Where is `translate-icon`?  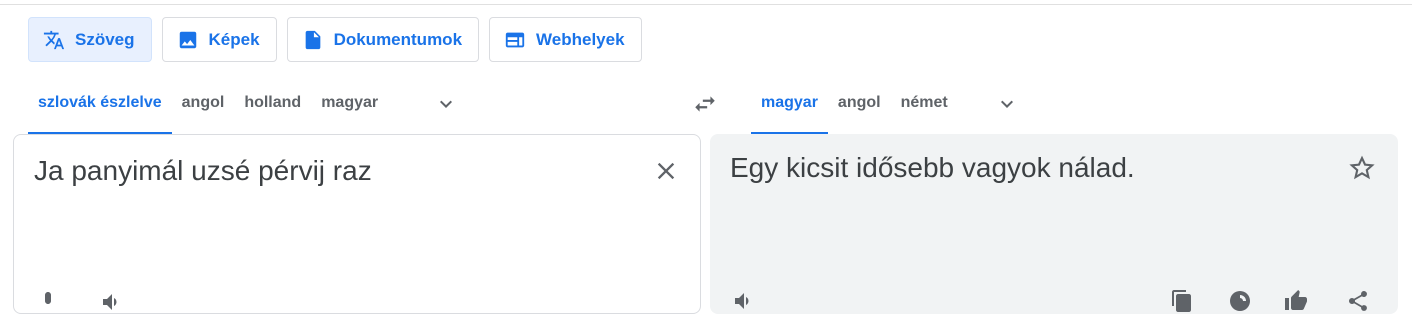 translate-icon is located at coordinates (54, 39).